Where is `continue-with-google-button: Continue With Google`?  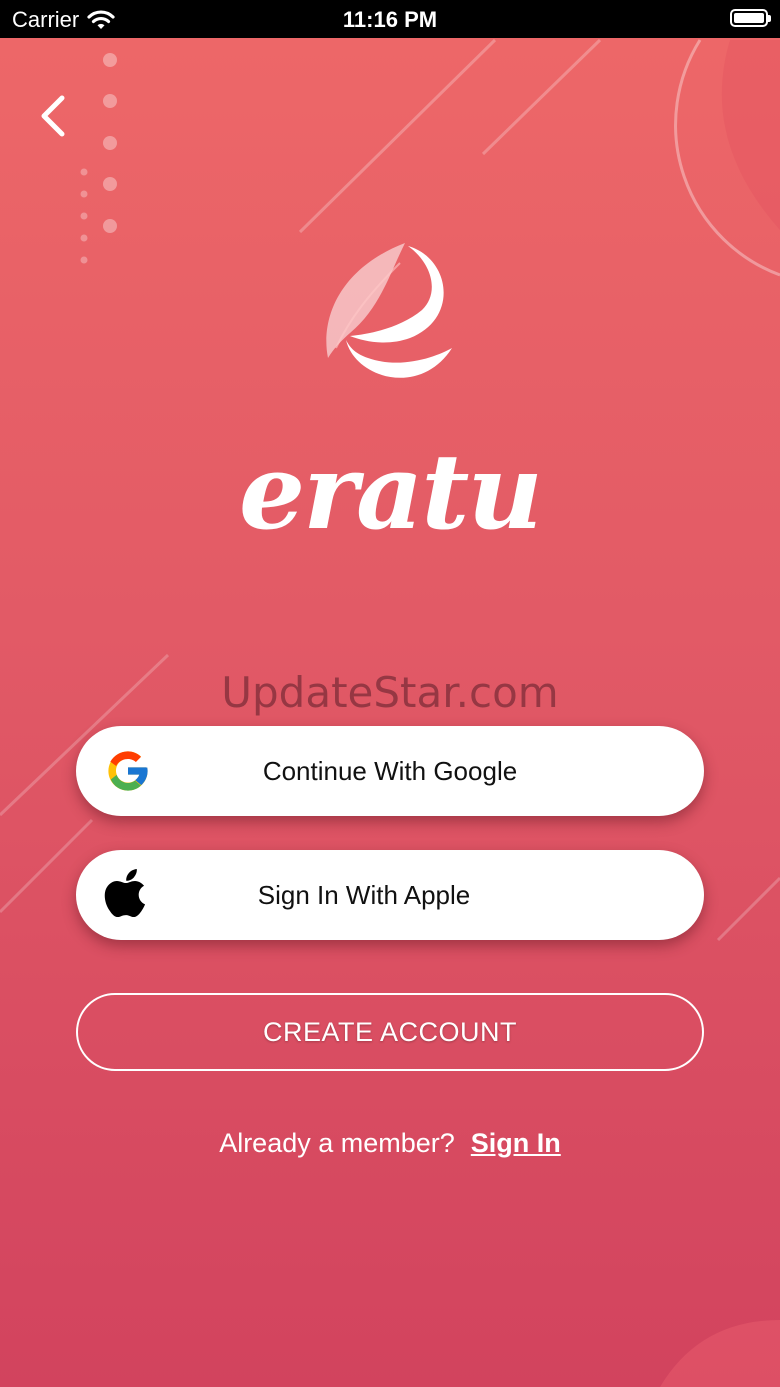
continue-with-google-button: Continue With Google is located at coordinates (390, 771).